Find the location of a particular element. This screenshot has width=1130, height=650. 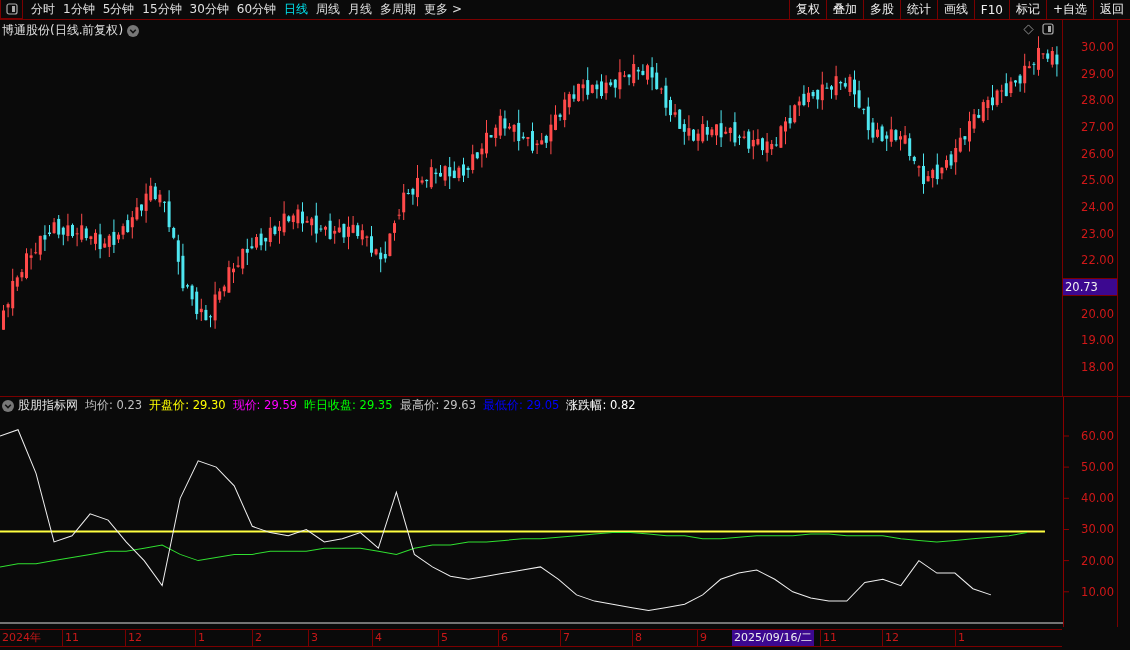

axis-label: 29.00 is located at coordinates (1097, 73).